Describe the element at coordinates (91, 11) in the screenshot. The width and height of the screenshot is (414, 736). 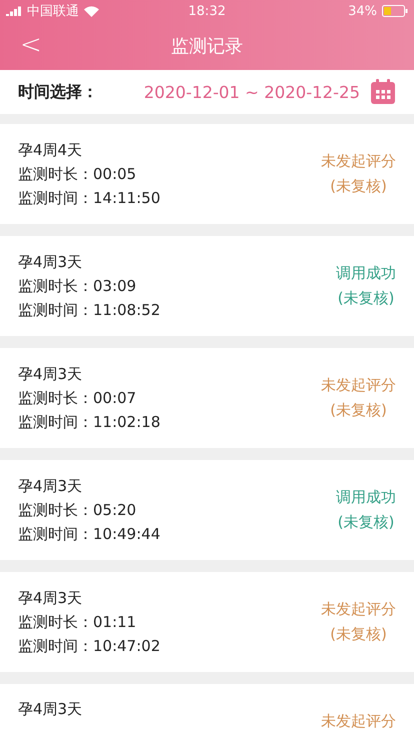
I see `wifi-icon` at that location.